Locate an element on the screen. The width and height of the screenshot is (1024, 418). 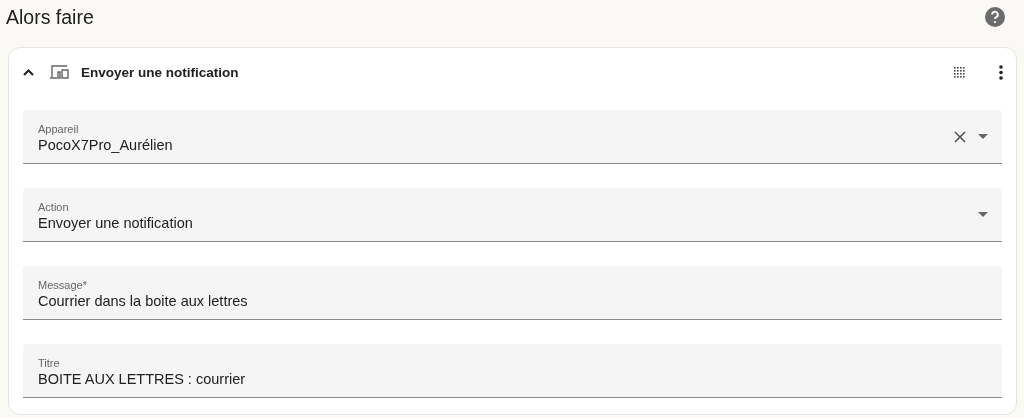
field-value: Courrier dans la boite aux lettres is located at coordinates (143, 300).